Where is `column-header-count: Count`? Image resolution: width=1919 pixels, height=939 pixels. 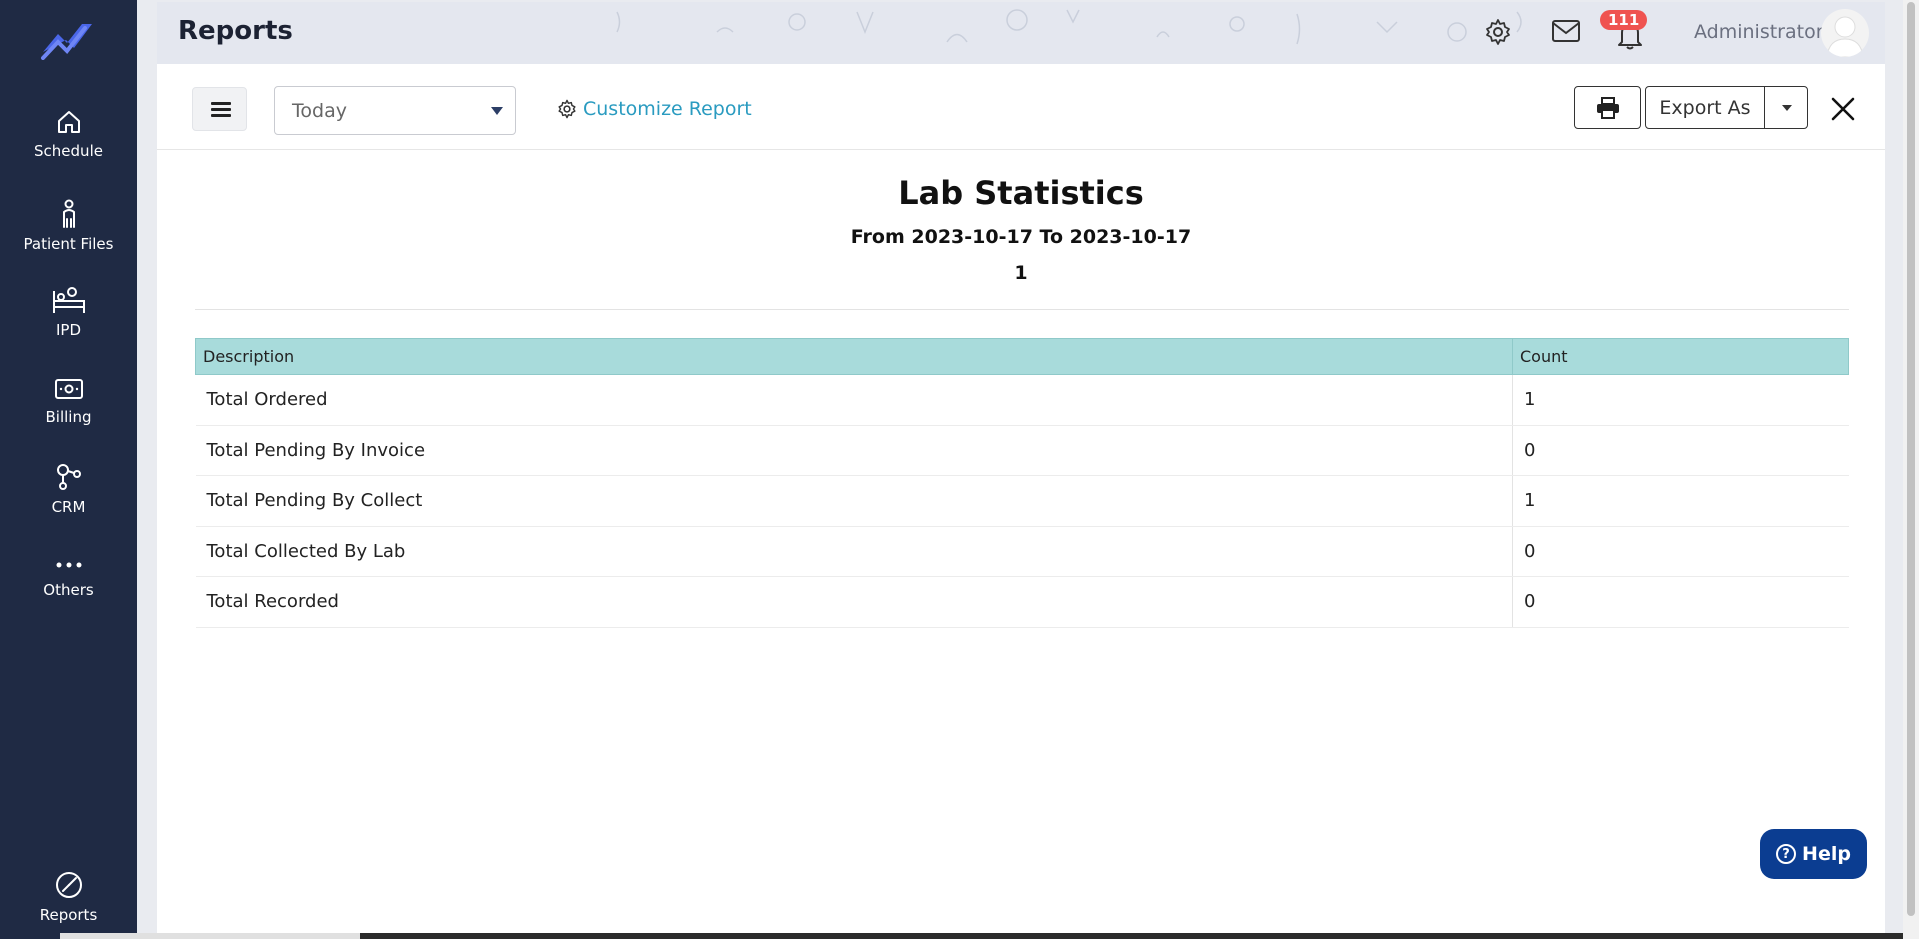
column-header-count: Count is located at coordinates (1680, 356).